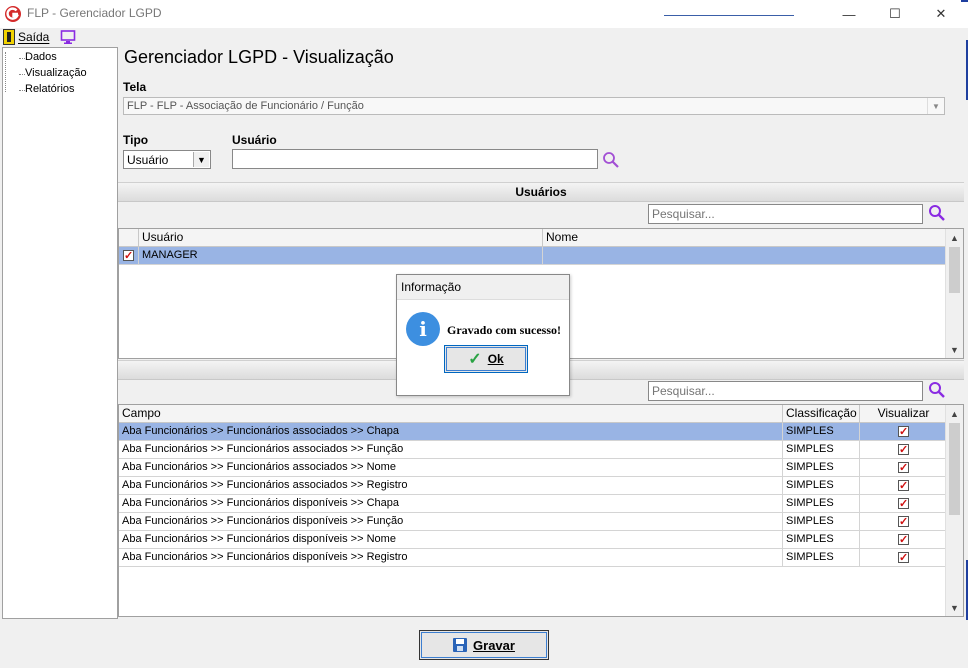 The width and height of the screenshot is (968, 668). I want to click on page-title: Gerenciador LGPD - Visualização, so click(259, 57).